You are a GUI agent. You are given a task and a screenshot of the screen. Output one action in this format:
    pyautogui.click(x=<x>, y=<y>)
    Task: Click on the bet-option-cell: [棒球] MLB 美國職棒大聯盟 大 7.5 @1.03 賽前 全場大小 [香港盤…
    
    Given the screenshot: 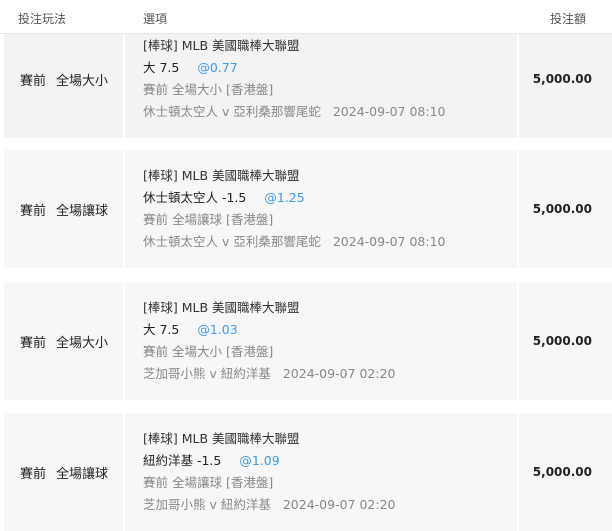 What is the action you would take?
    pyautogui.click(x=321, y=341)
    